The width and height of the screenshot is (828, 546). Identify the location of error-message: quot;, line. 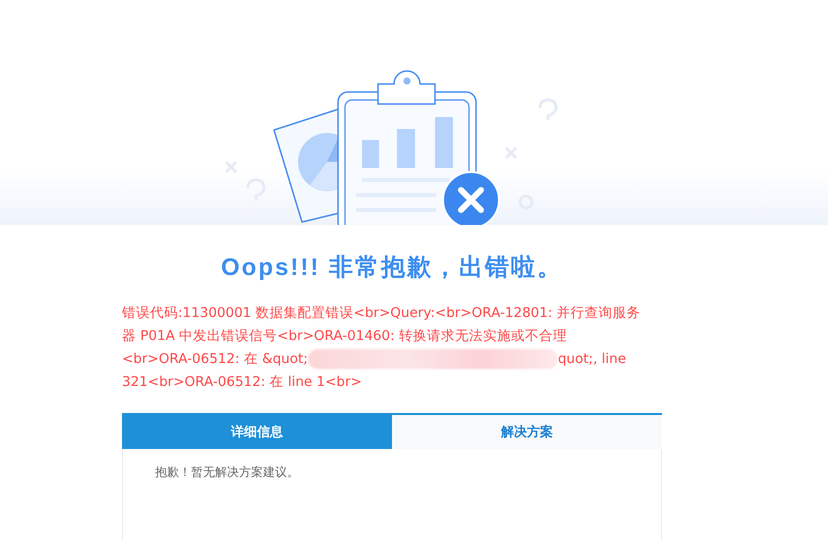
(592, 358).